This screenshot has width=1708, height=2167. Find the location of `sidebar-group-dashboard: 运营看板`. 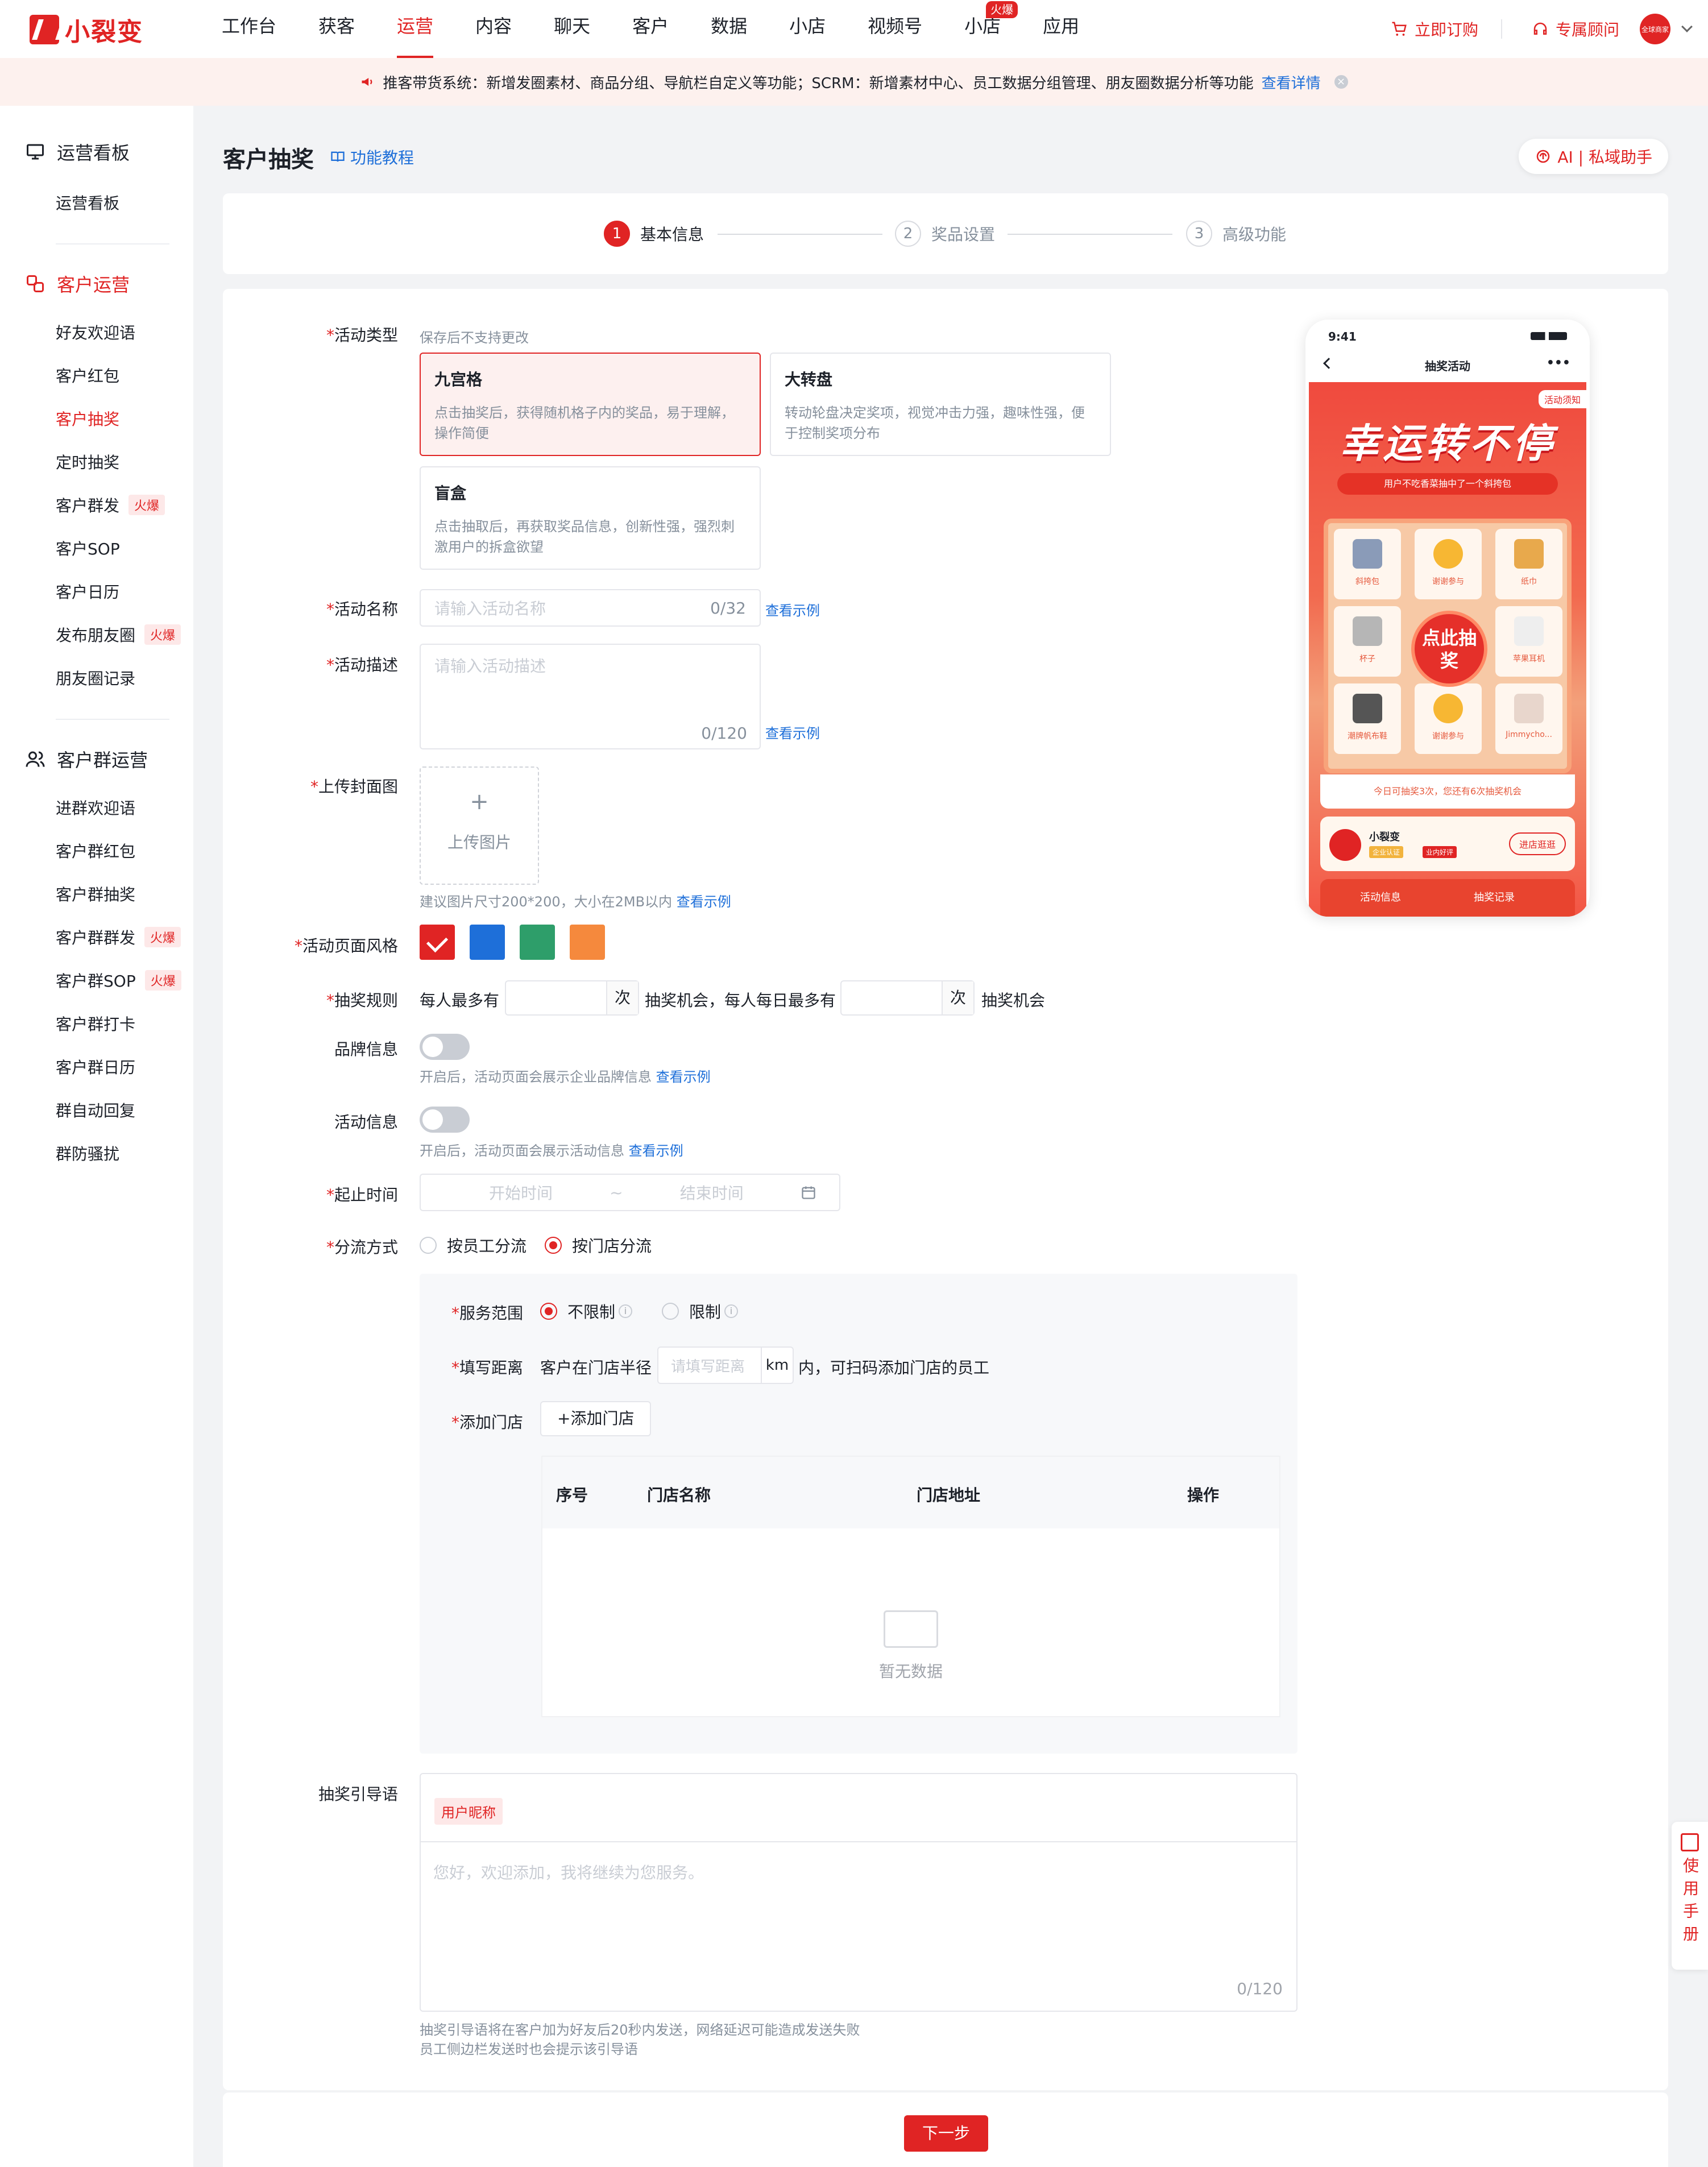

sidebar-group-dashboard: 运营看板 is located at coordinates (77, 152).